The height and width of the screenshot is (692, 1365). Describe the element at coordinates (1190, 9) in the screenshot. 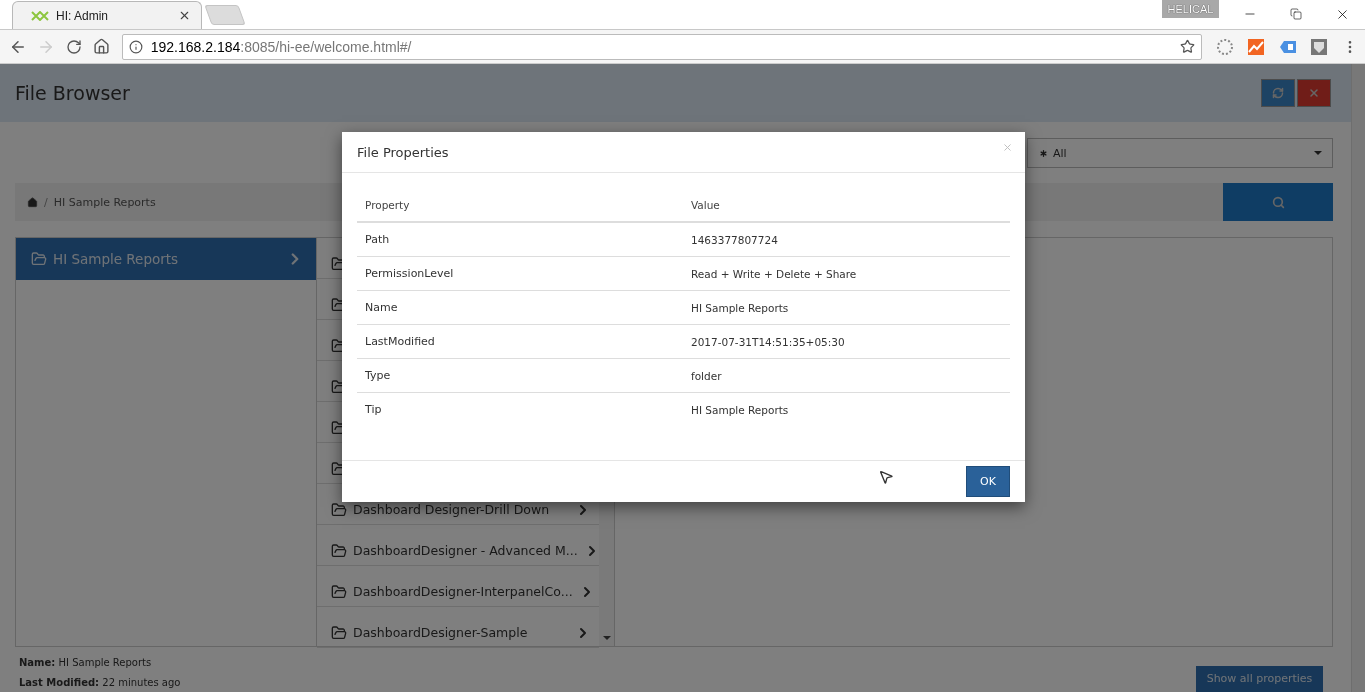

I see `profile-label: HELICAL` at that location.